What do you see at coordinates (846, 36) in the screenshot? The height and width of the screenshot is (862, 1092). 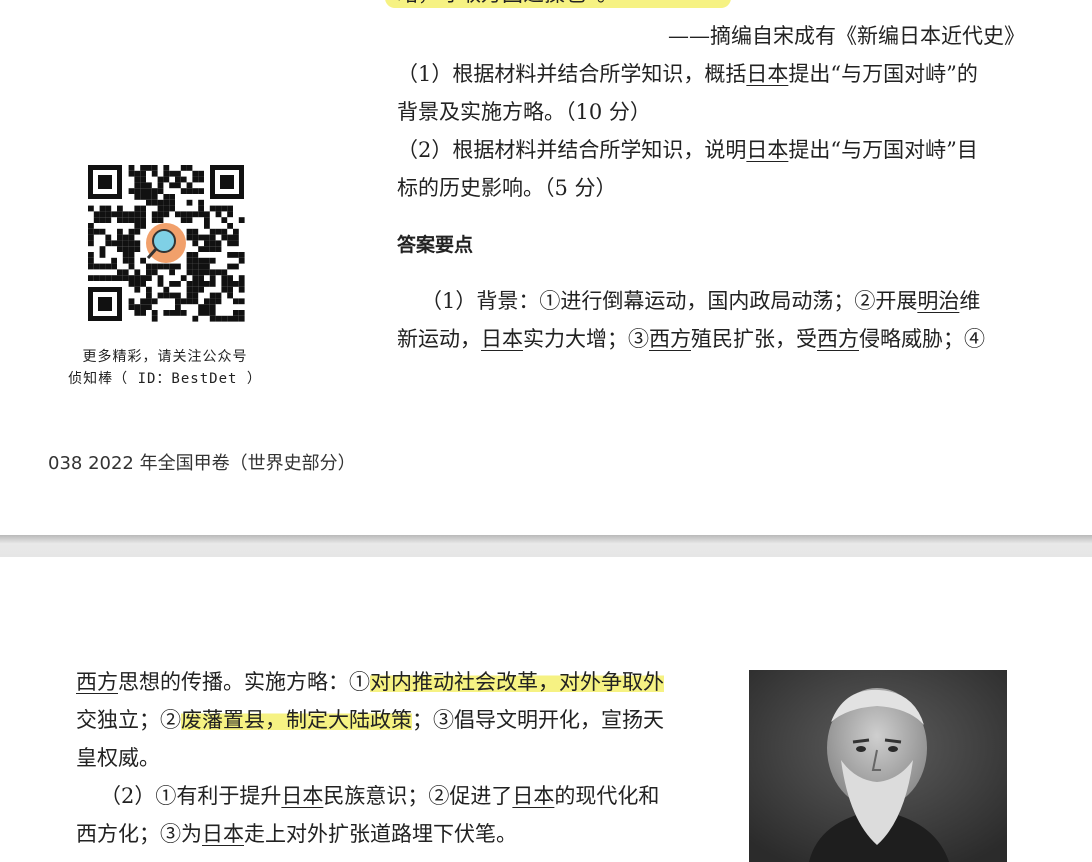 I see `citation: ——摘编自宋成有《新编日本近代史》` at bounding box center [846, 36].